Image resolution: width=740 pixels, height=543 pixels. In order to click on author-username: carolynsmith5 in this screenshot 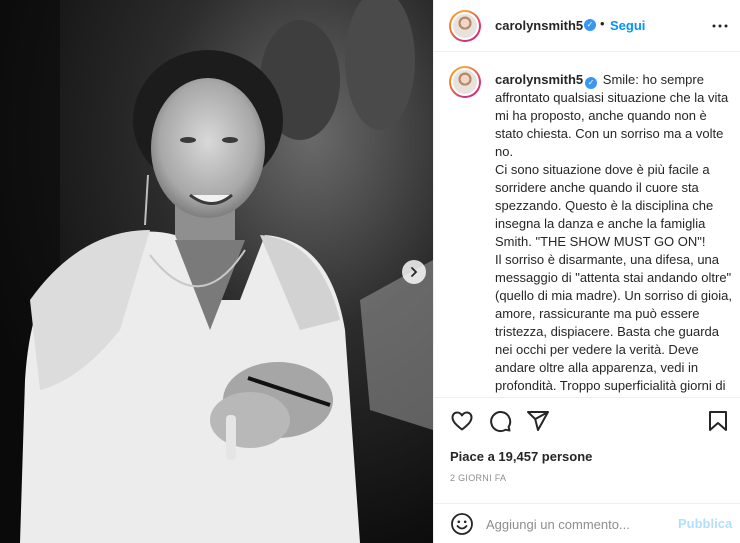, I will do `click(539, 25)`.